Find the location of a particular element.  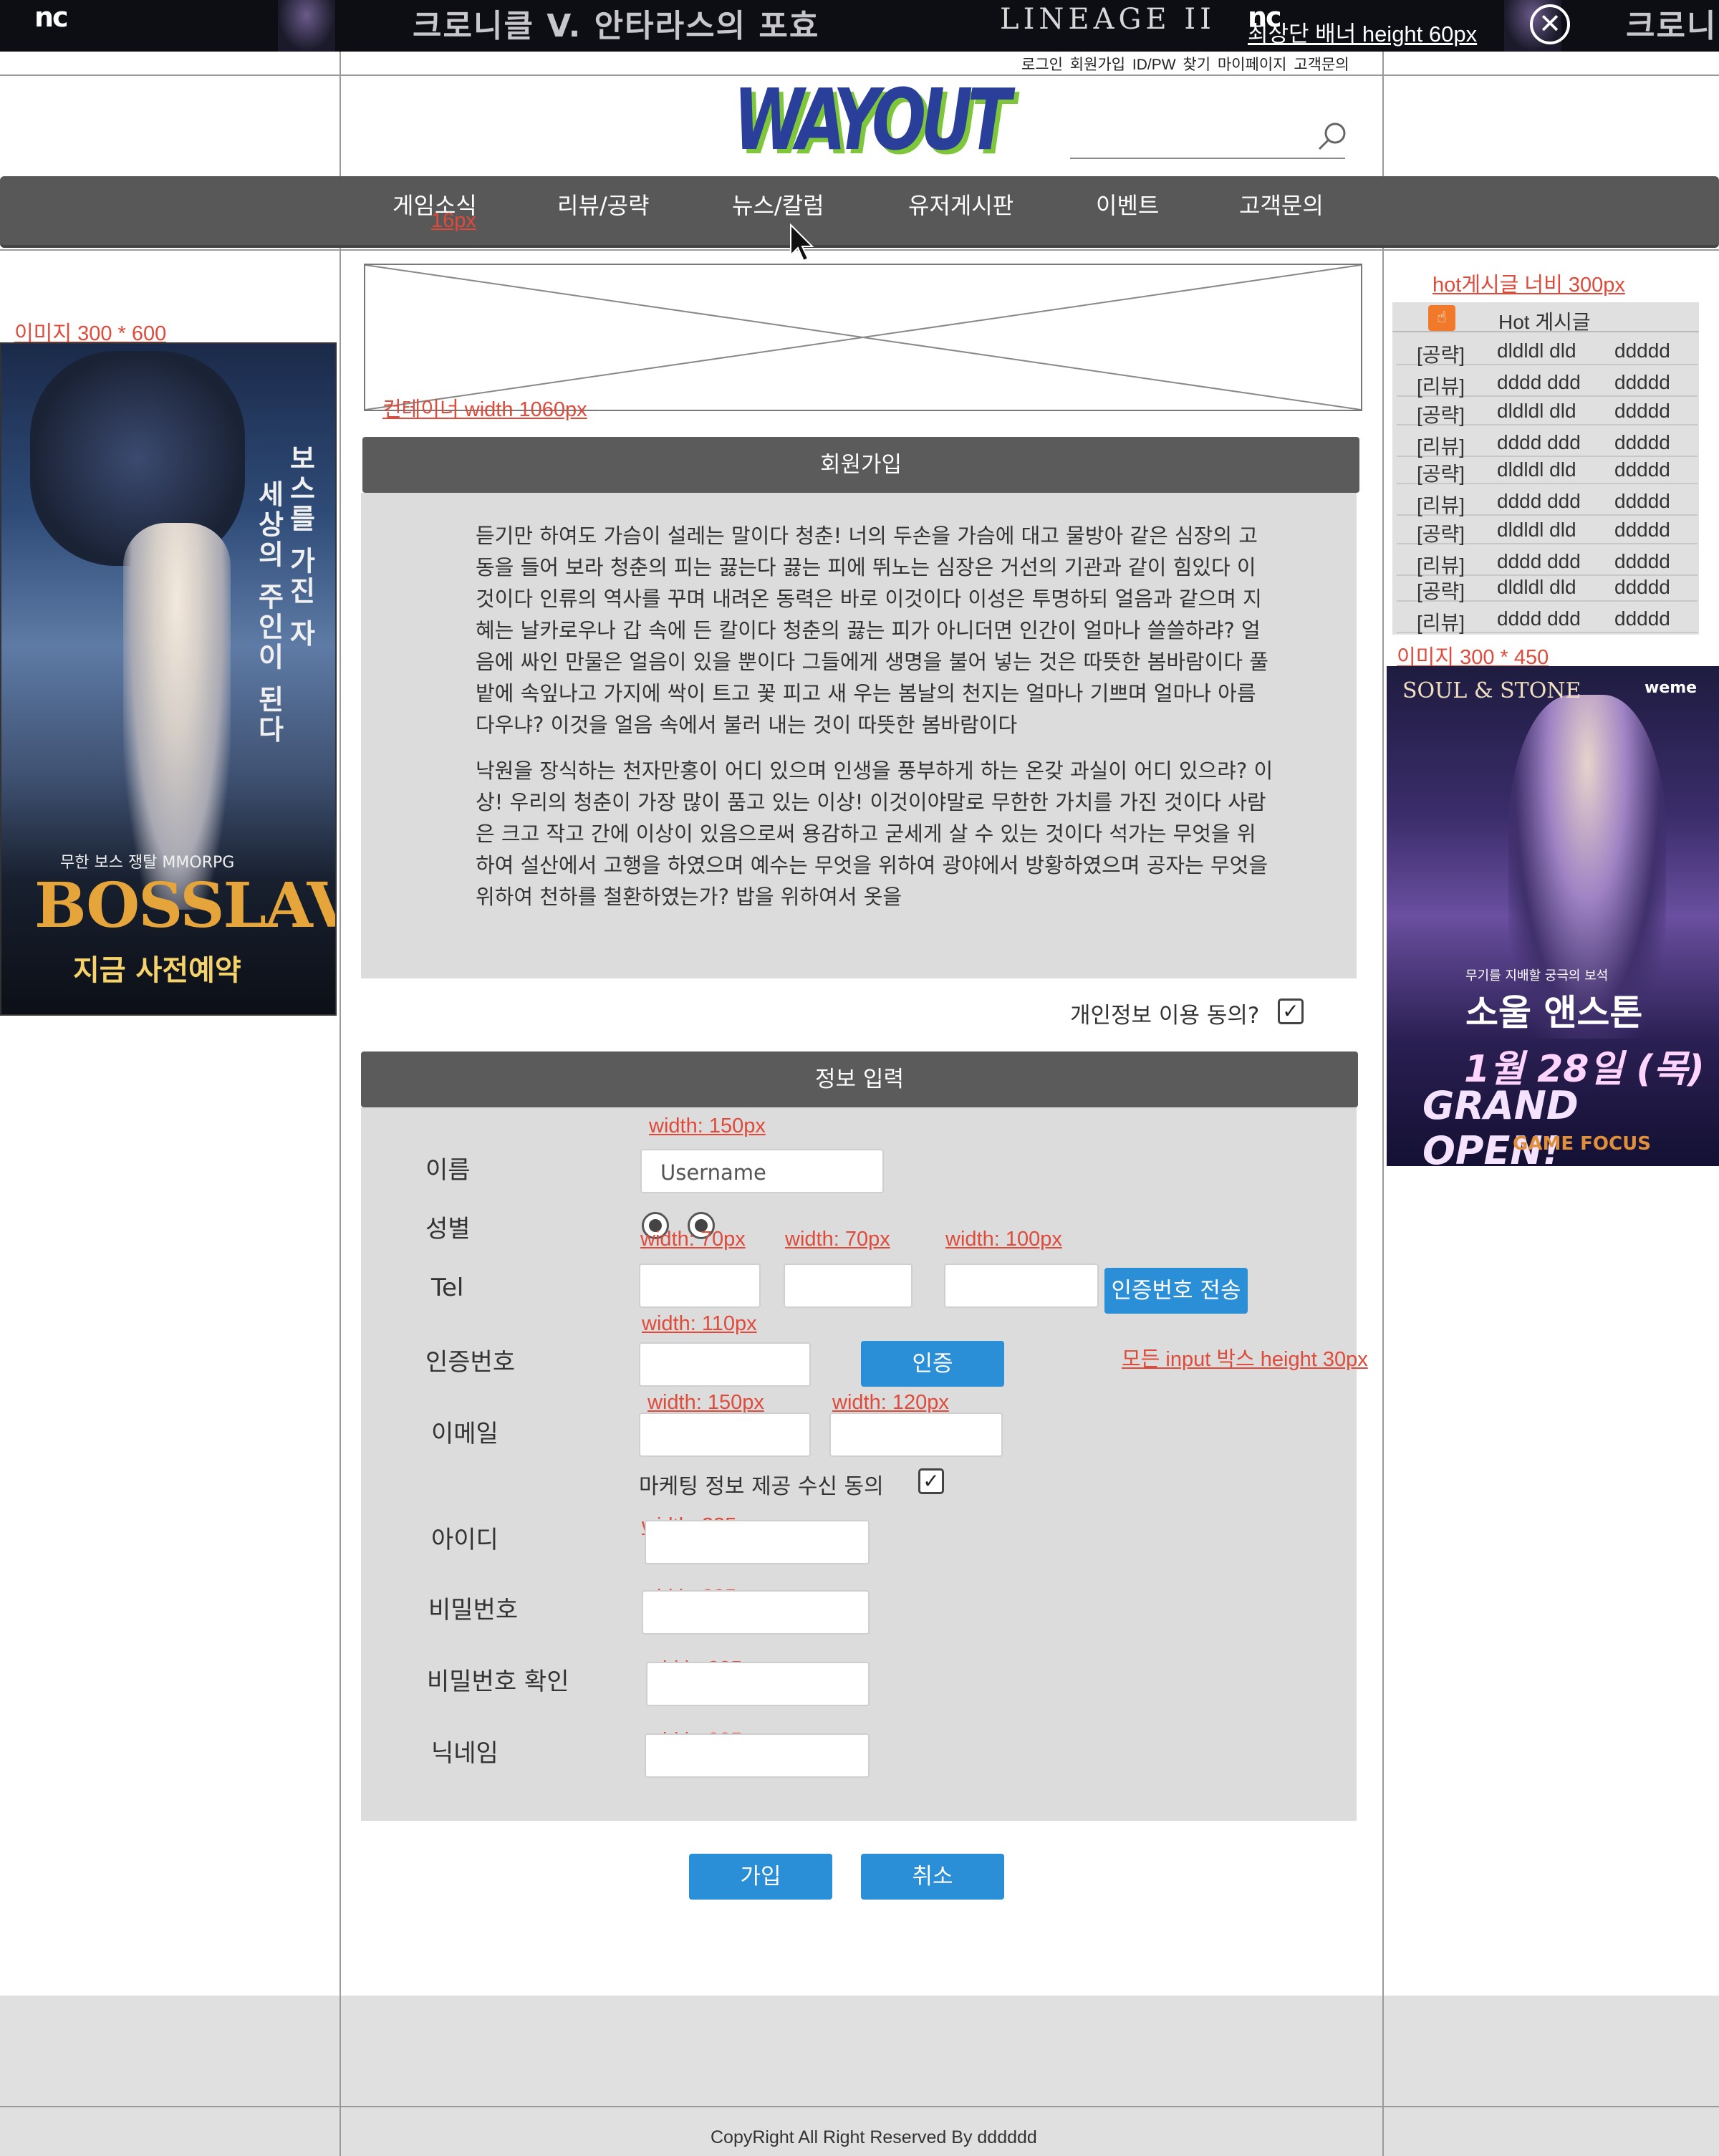

auth-code-input is located at coordinates (725, 1364).